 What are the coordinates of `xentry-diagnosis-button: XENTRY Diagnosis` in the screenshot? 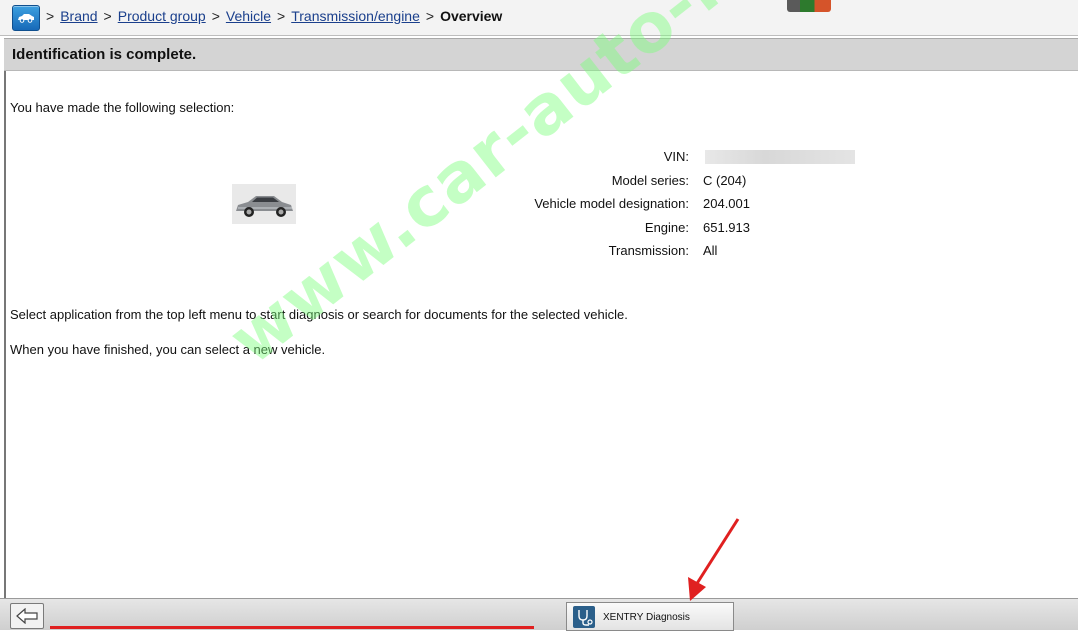 It's located at (650, 616).